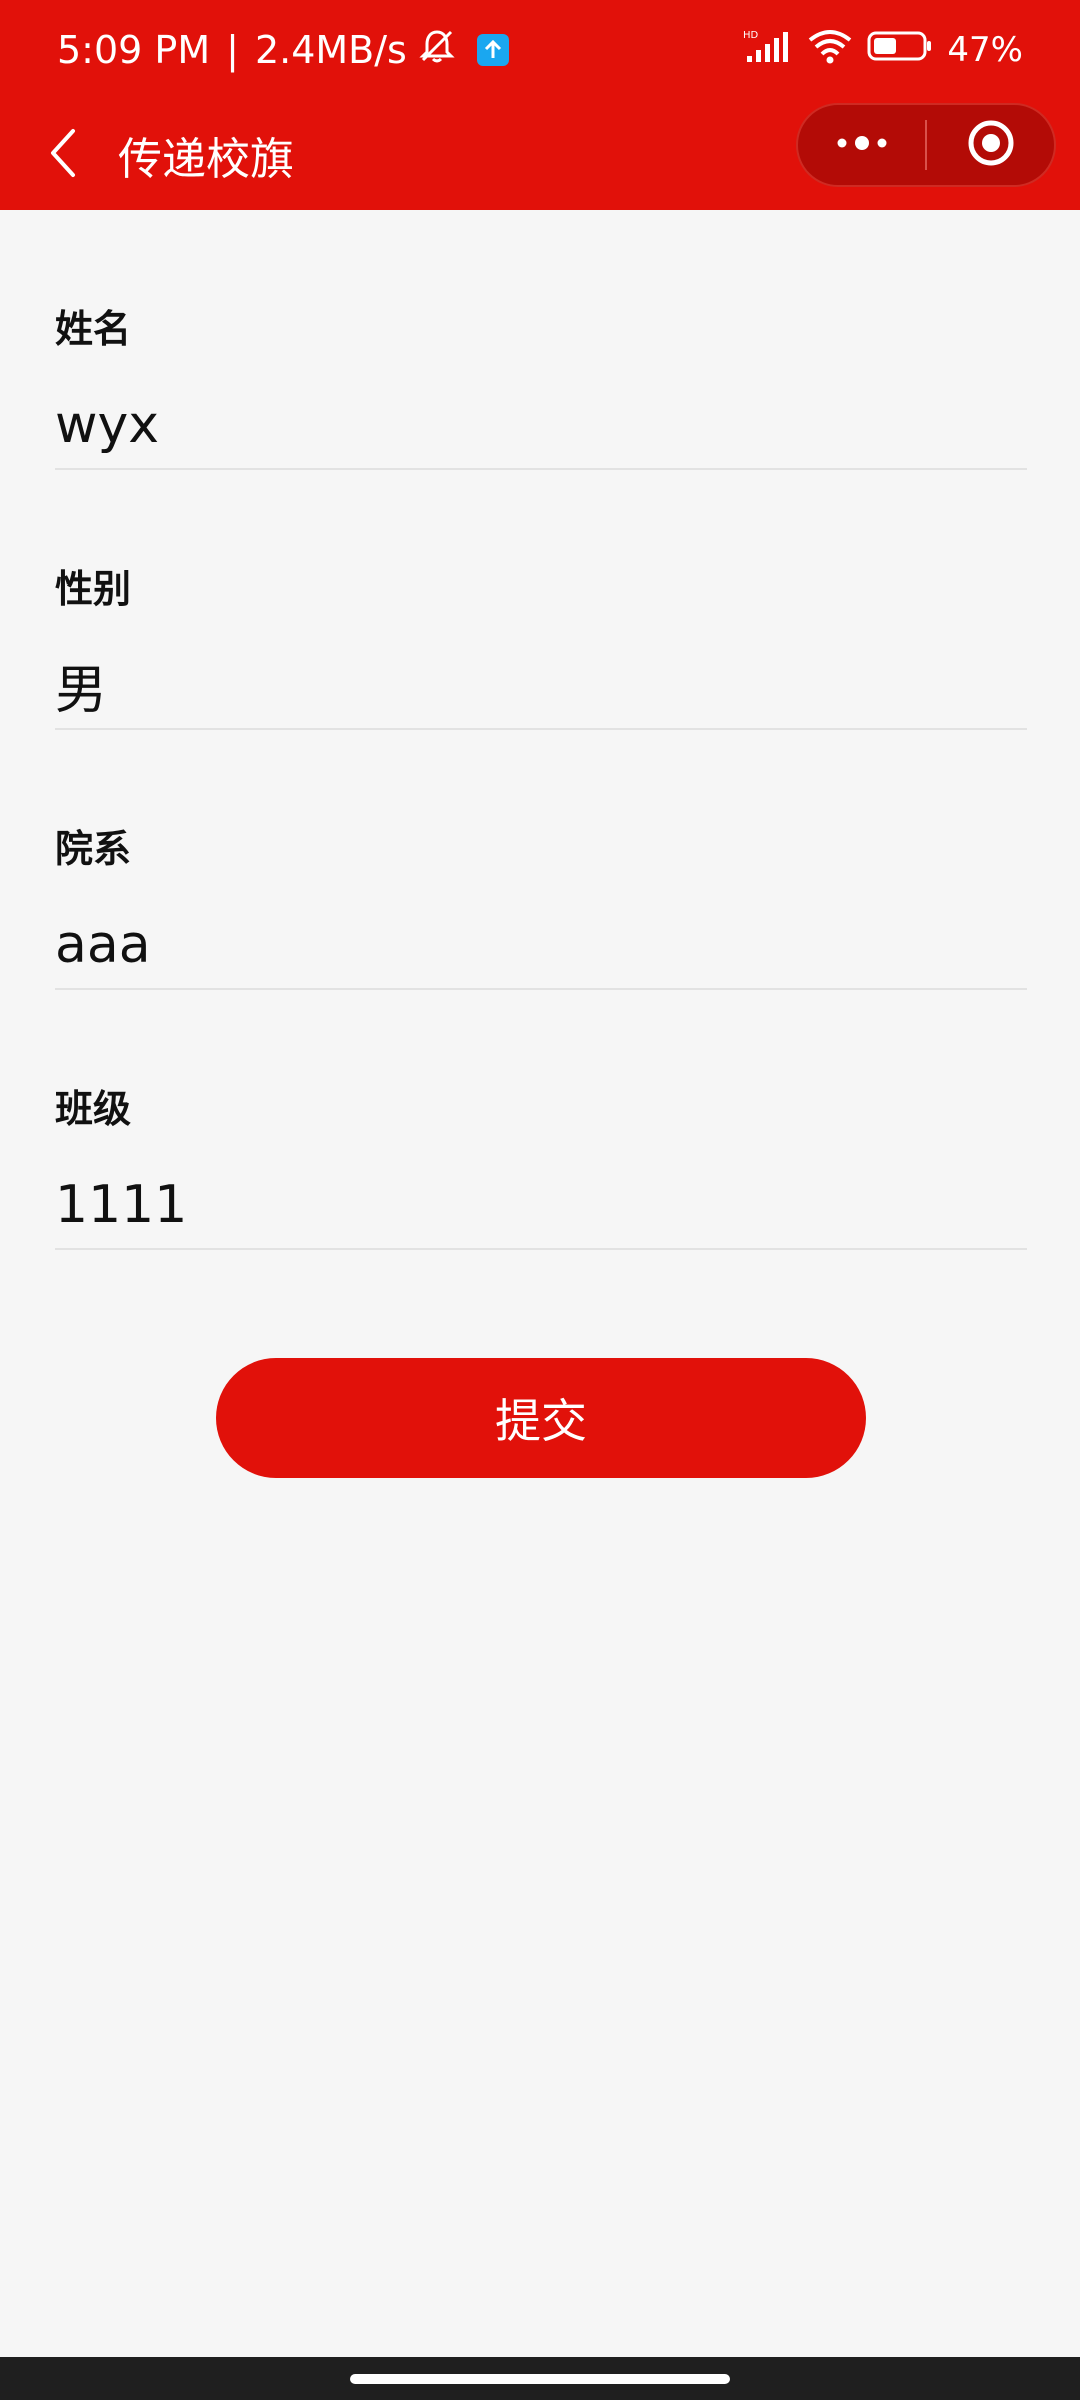 Image resolution: width=1080 pixels, height=2400 pixels. What do you see at coordinates (541, 1418) in the screenshot?
I see `submit-button: 提交` at bounding box center [541, 1418].